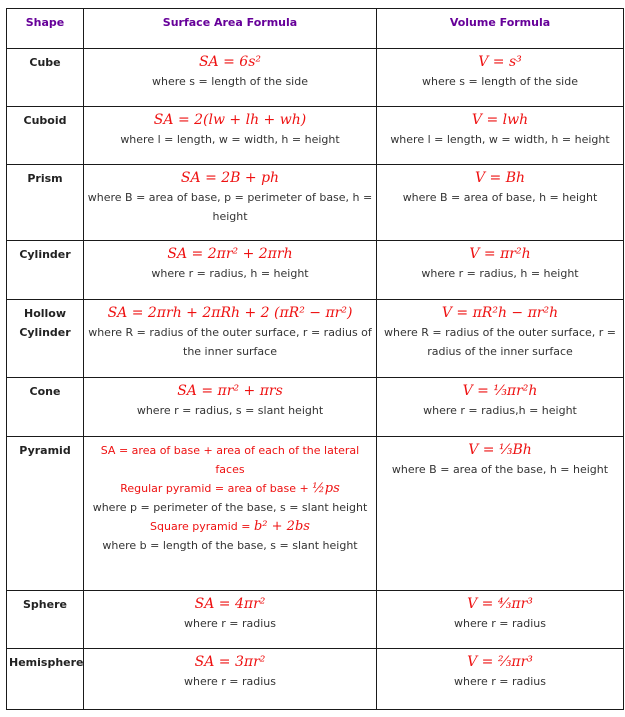 The height and width of the screenshot is (717, 625). Describe the element at coordinates (230, 391) in the screenshot. I see `sa-formula: SA = πr² + πrs` at that location.